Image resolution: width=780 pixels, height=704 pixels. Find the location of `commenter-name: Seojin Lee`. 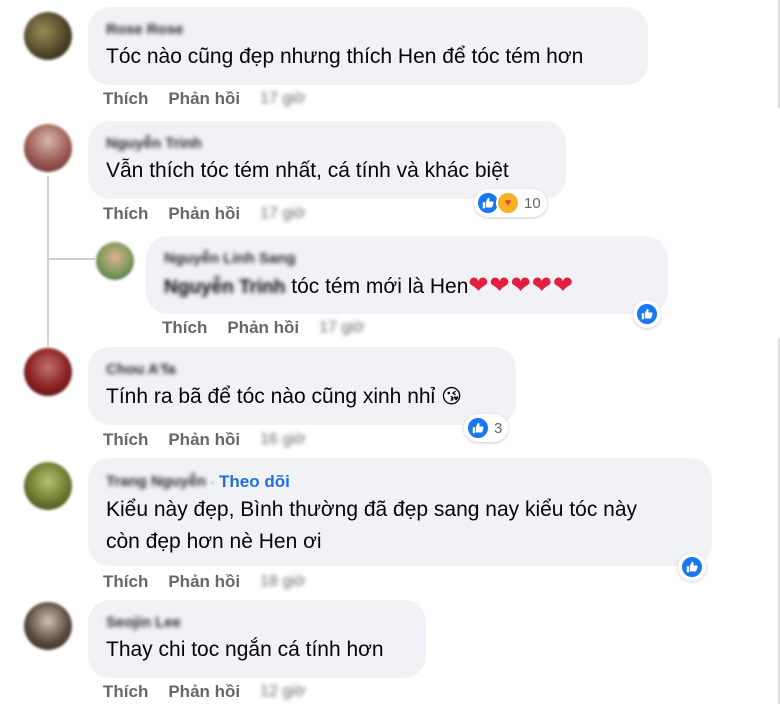

commenter-name: Seojin Lee is located at coordinates (257, 623).